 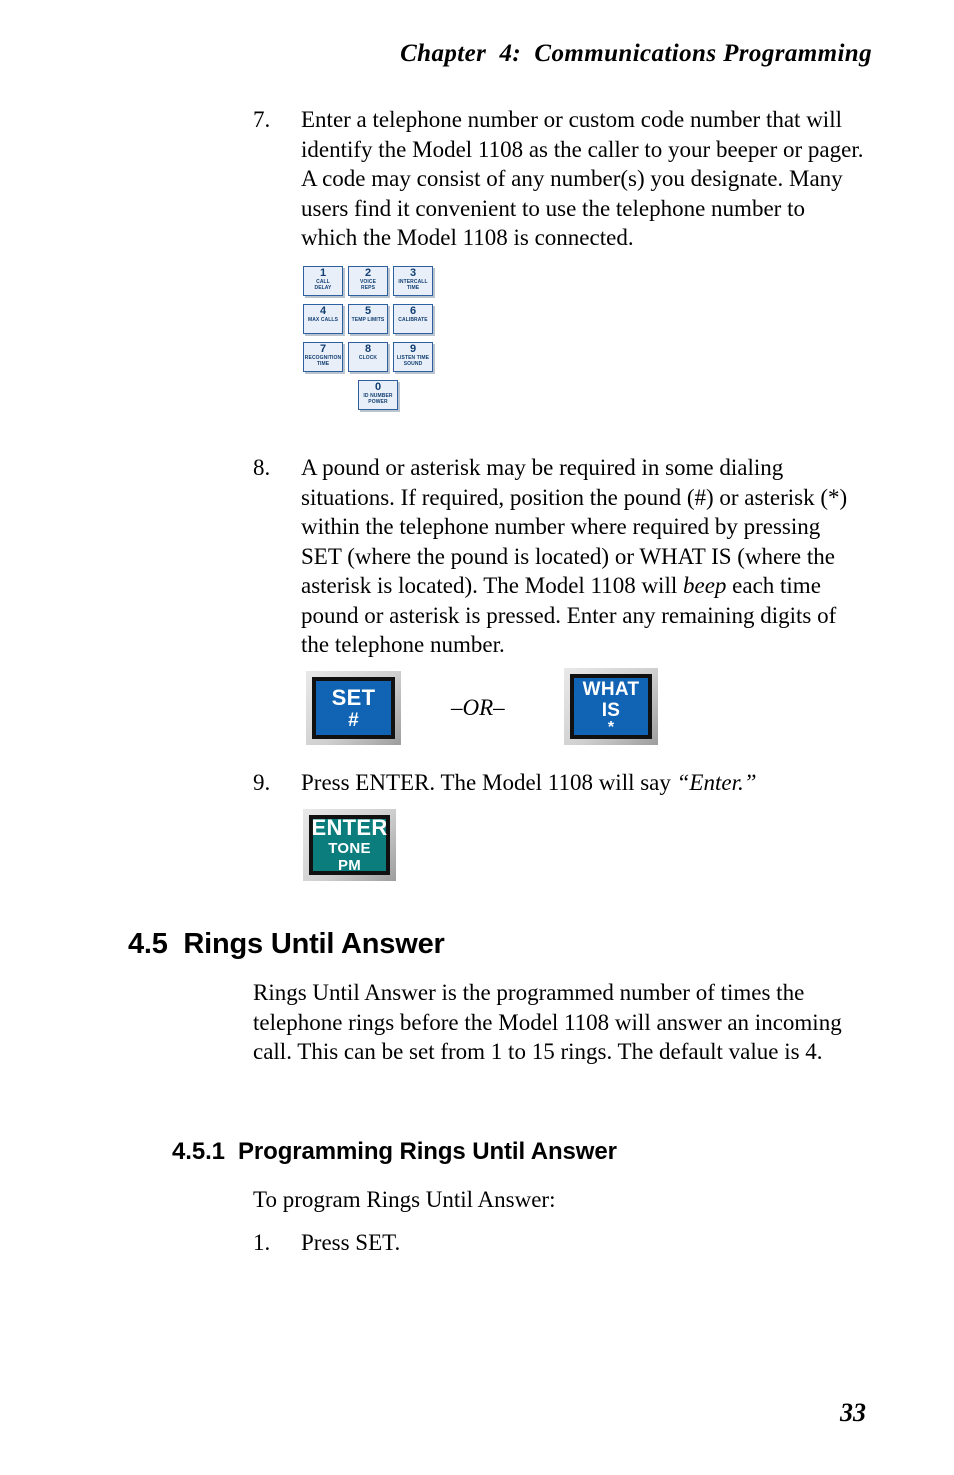 What do you see at coordinates (368, 311) in the screenshot?
I see `key-digit: 5` at bounding box center [368, 311].